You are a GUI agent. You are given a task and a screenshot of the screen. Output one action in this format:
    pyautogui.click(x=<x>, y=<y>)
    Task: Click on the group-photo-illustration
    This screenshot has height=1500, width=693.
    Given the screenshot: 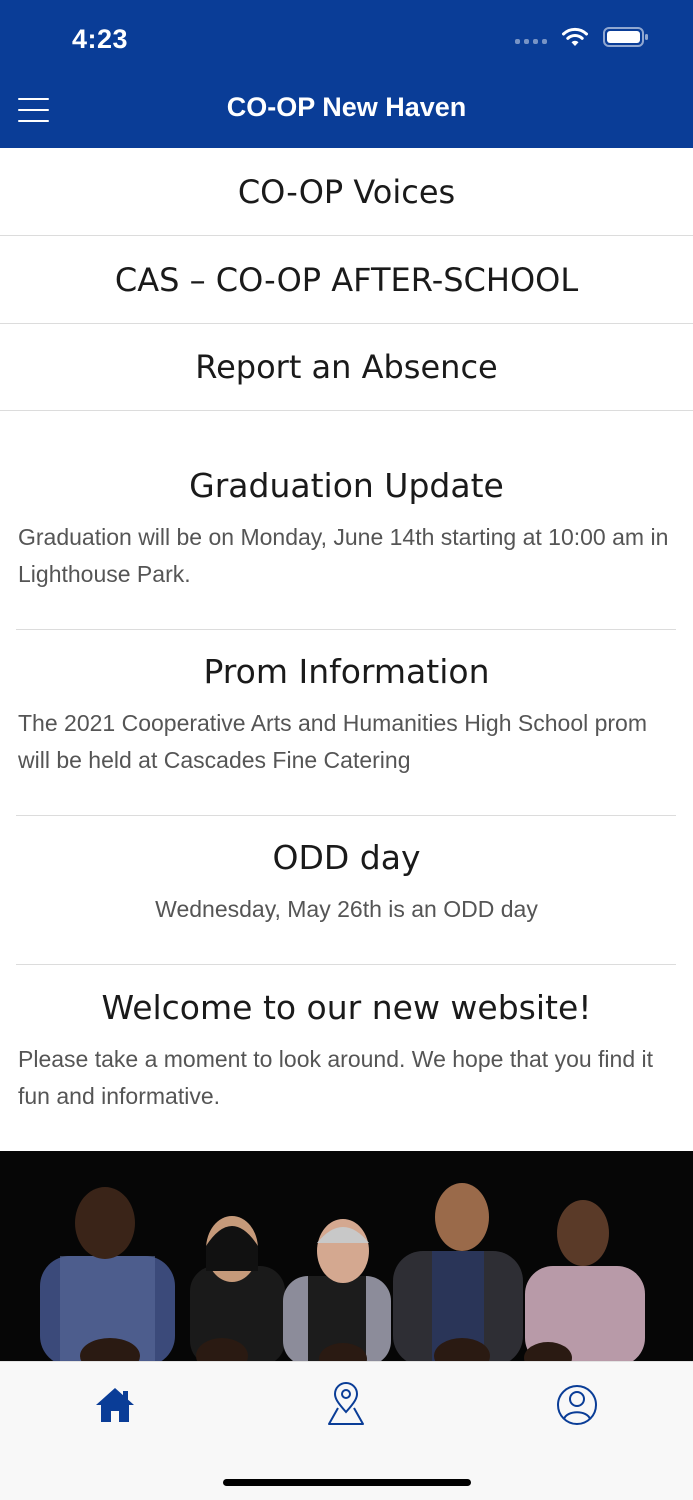 What is the action you would take?
    pyautogui.click(x=342, y=1272)
    